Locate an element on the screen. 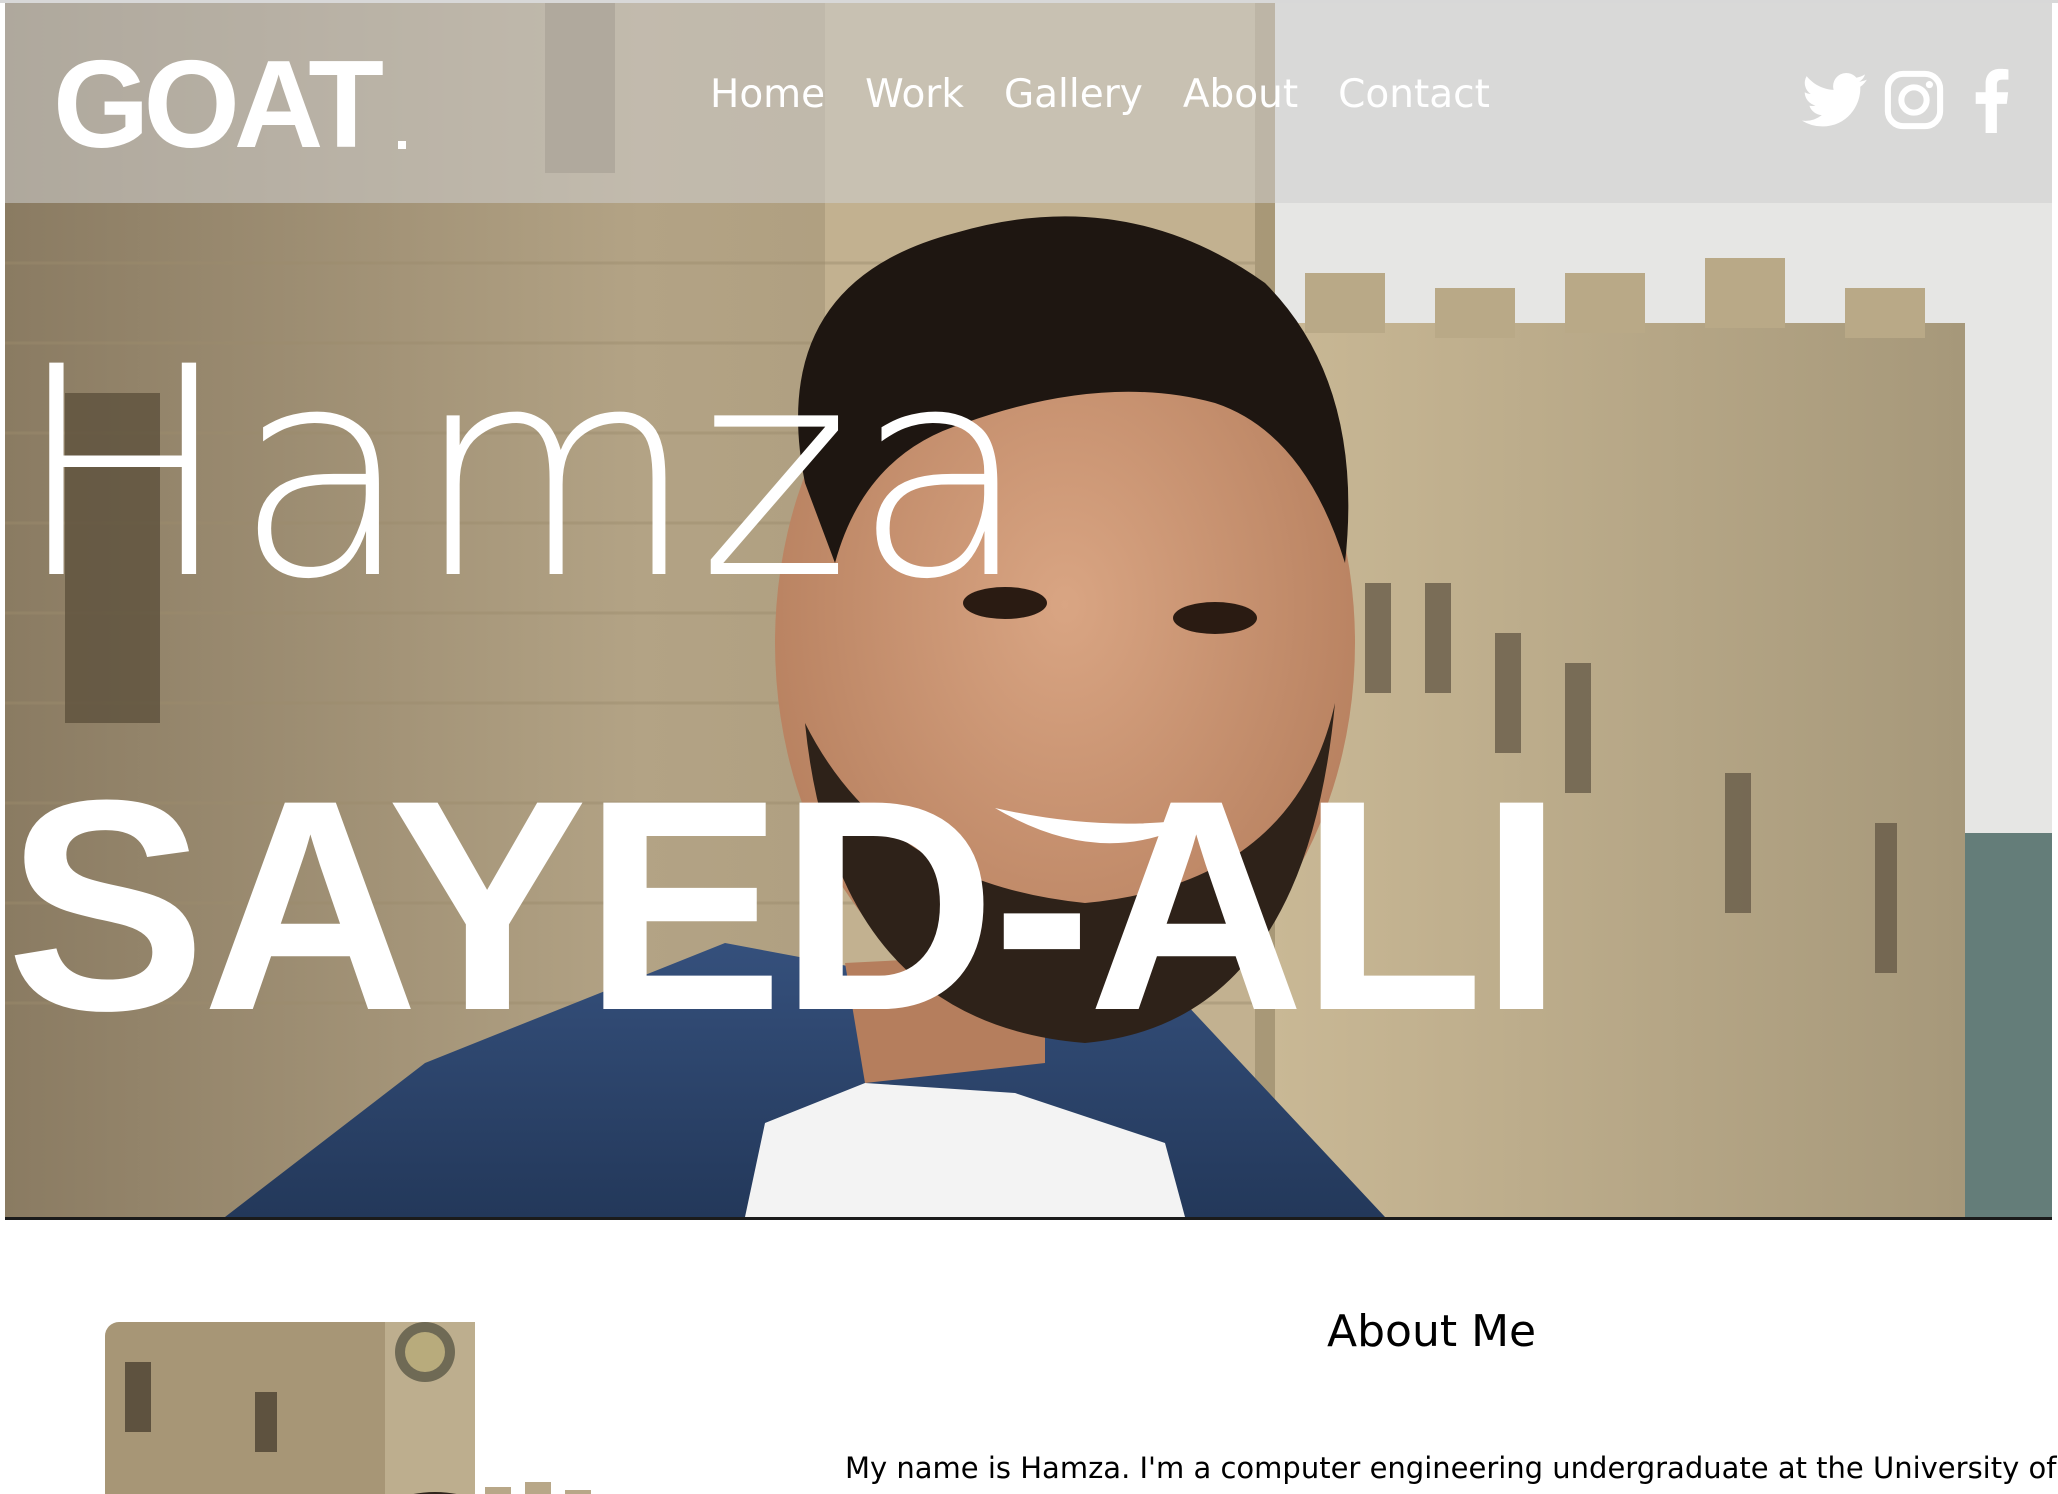 This screenshot has height=1494, width=2058. logo-text: GOAT is located at coordinates (218, 105).